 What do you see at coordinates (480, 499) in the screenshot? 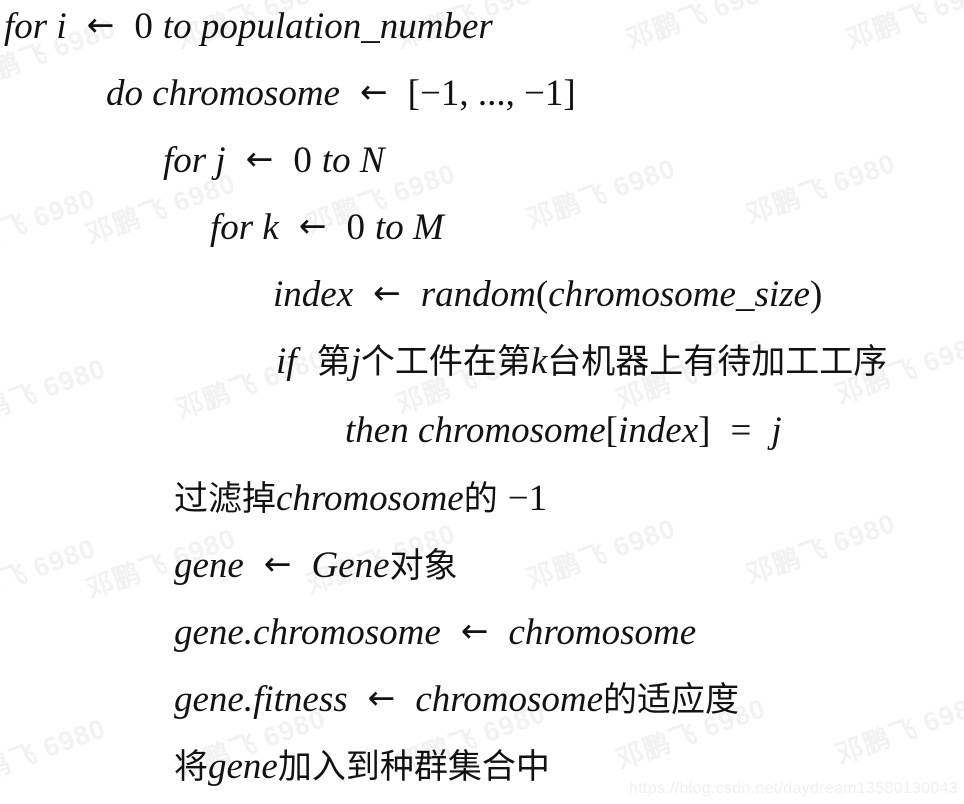
I see `code-segment: 的` at bounding box center [480, 499].